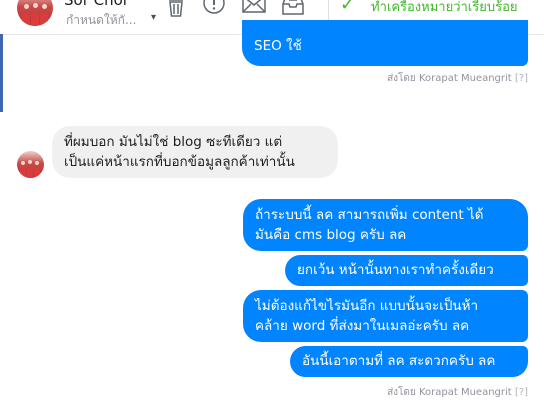 The height and width of the screenshot is (415, 544). What do you see at coordinates (214, 10) in the screenshot?
I see `alert-icon` at bounding box center [214, 10].